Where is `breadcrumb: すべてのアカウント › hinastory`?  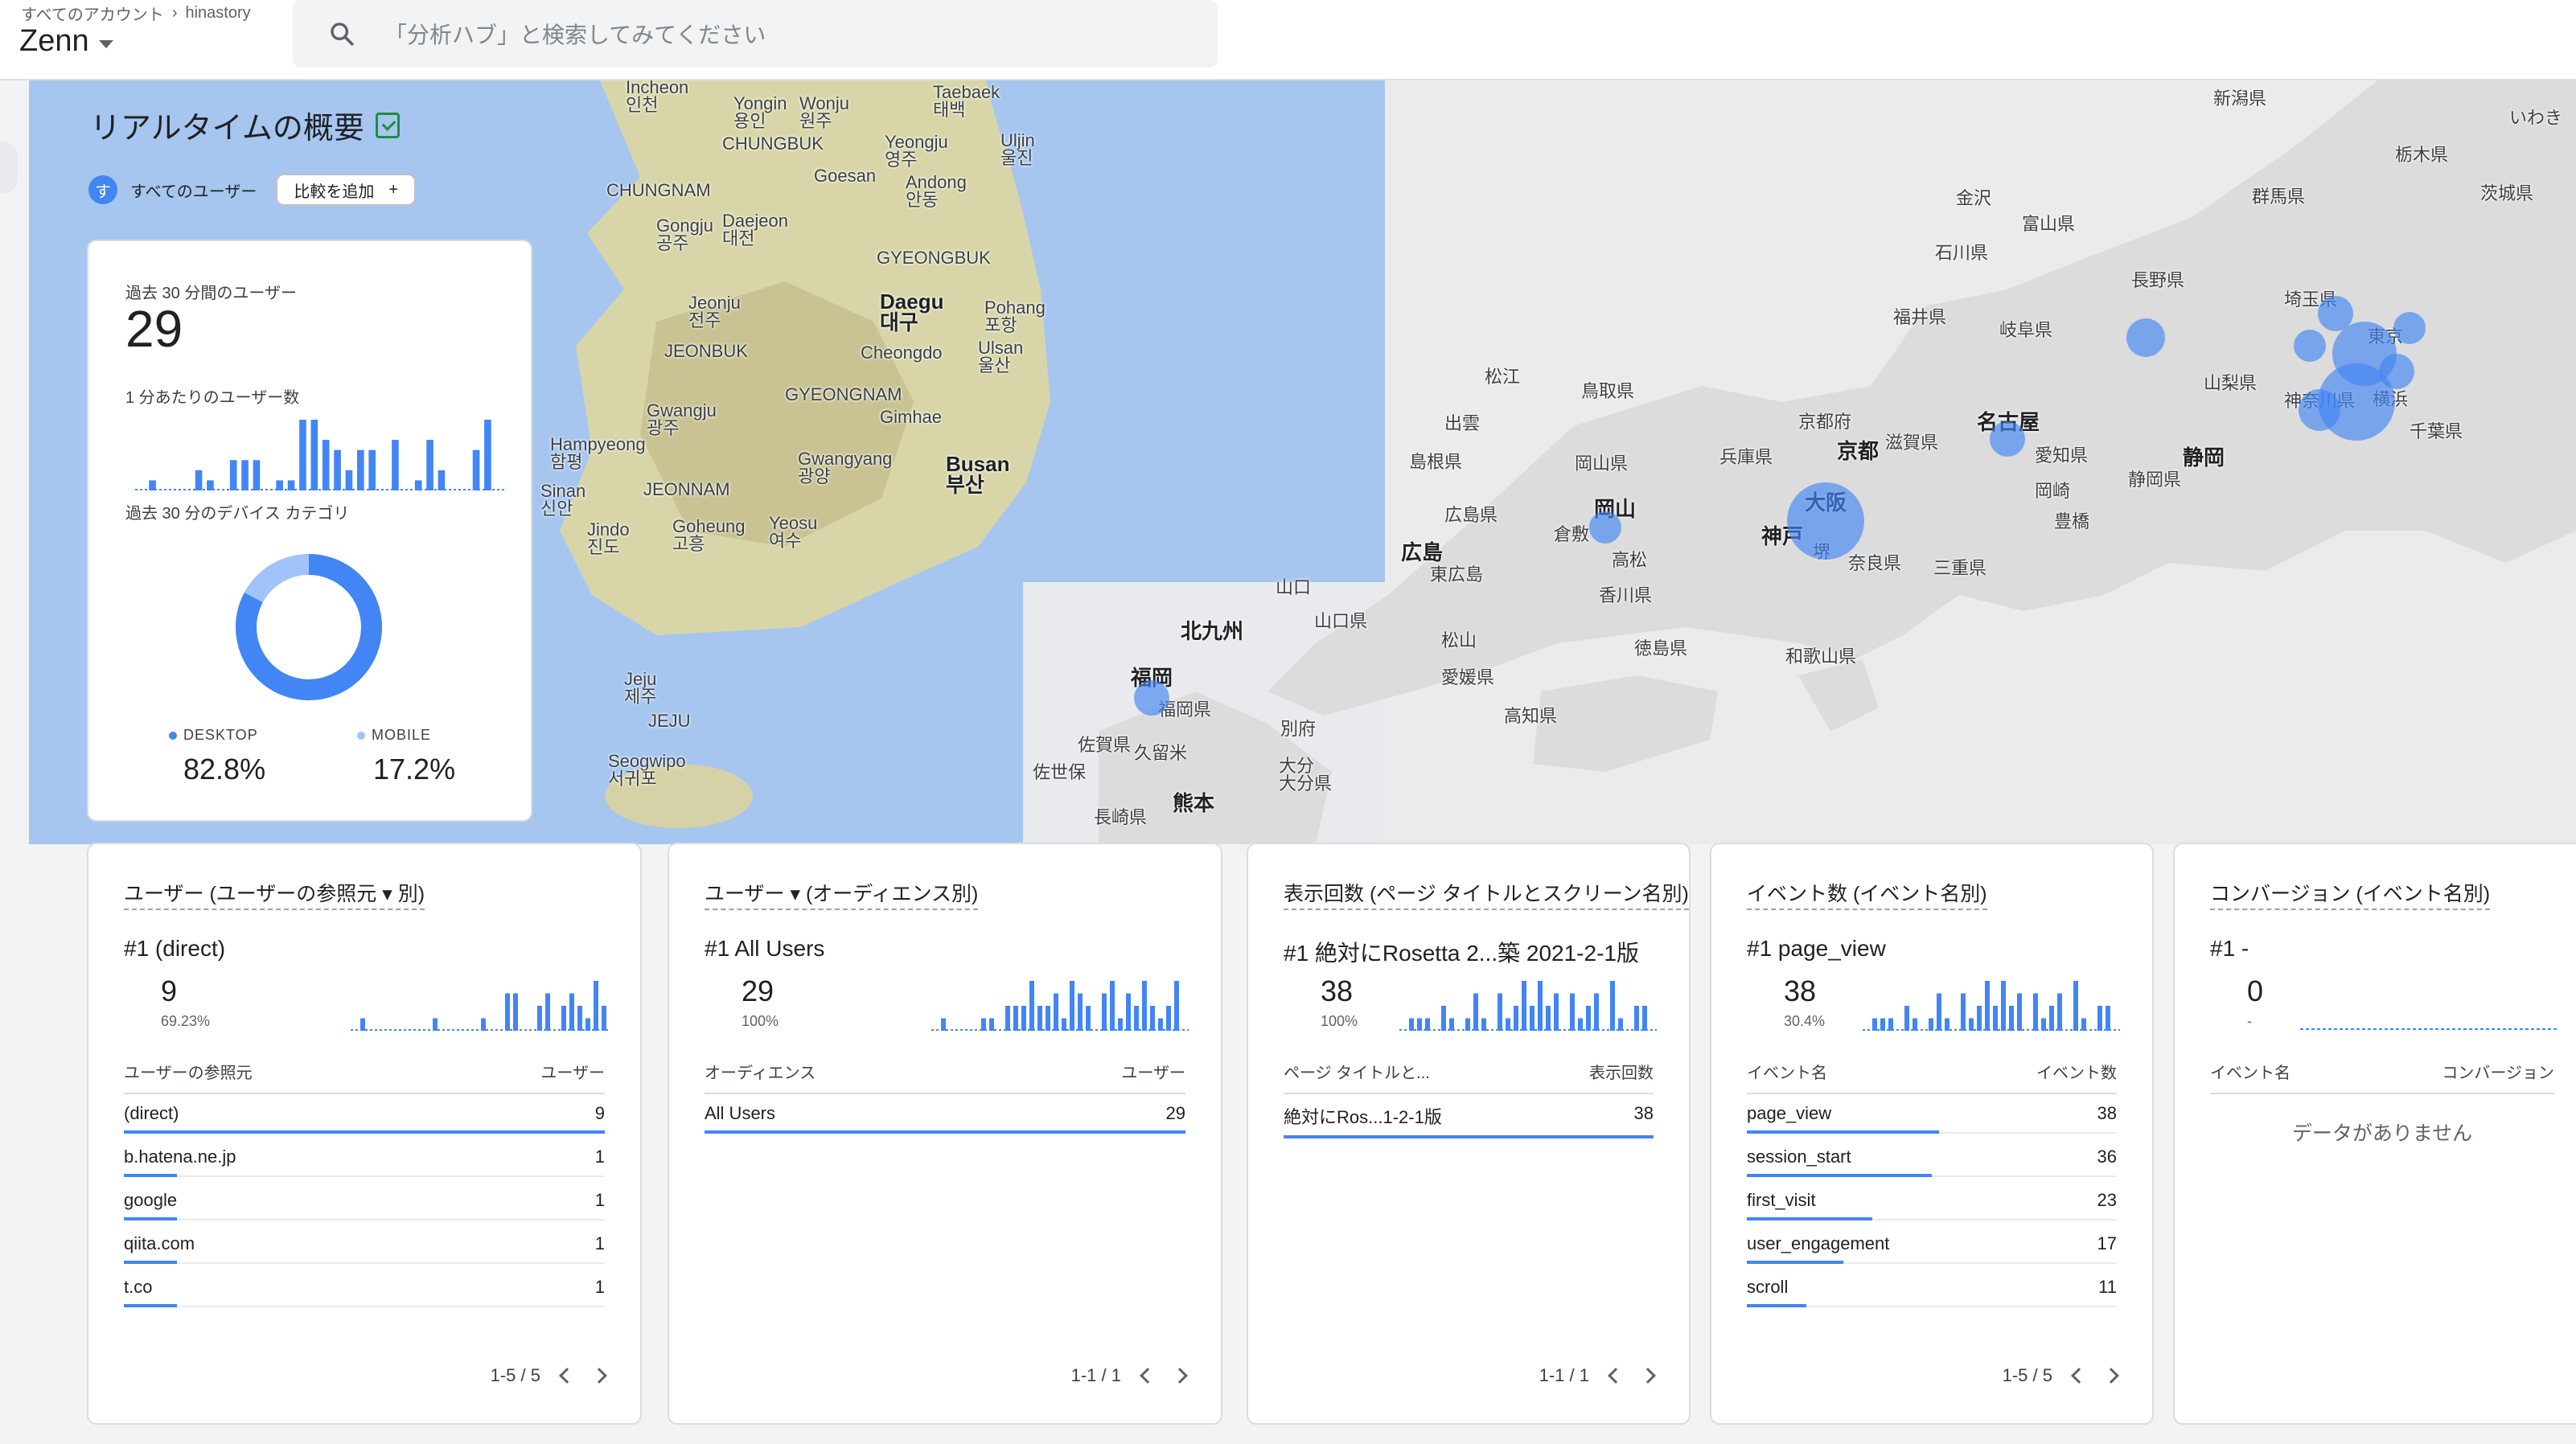
breadcrumb: すべてのアカウント › hinastory is located at coordinates (136, 13).